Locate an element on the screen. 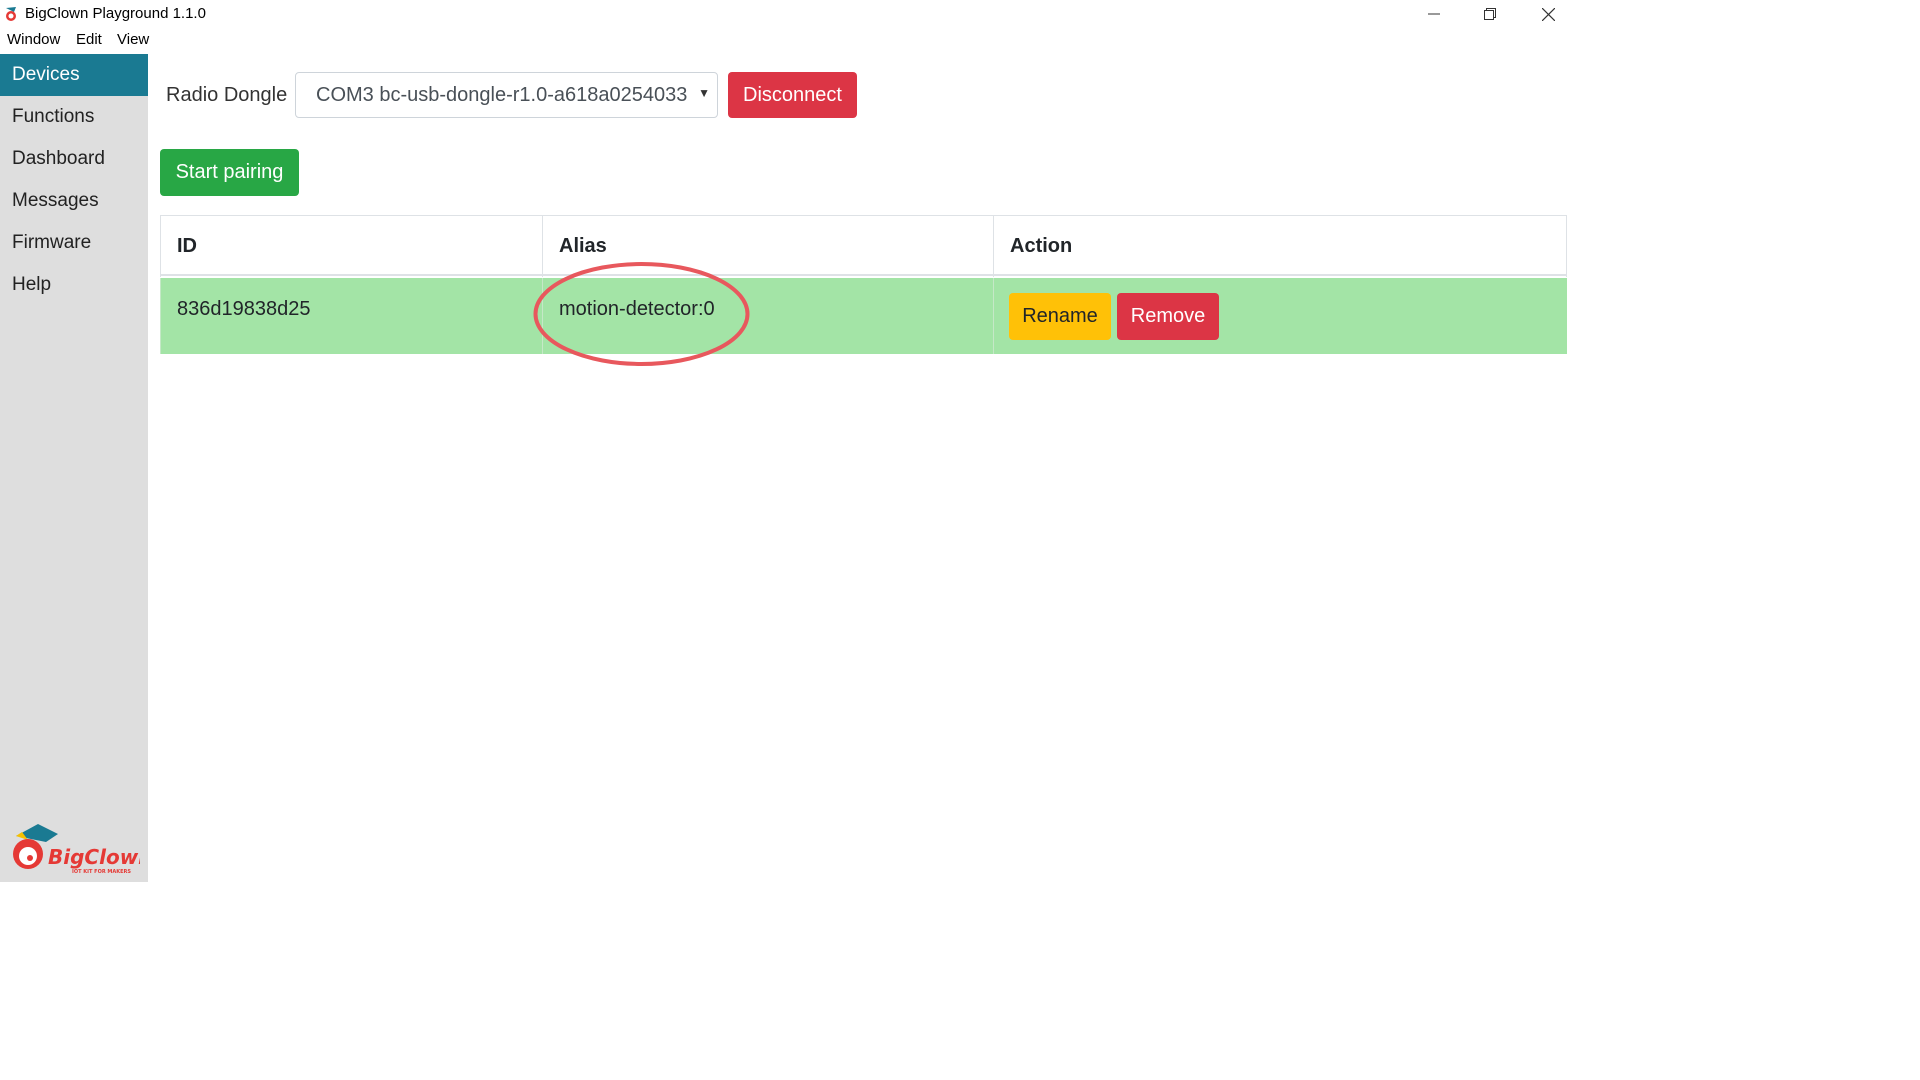 This screenshot has height=1080, width=1920. sidebar-item-devices: Devices is located at coordinates (74, 75).